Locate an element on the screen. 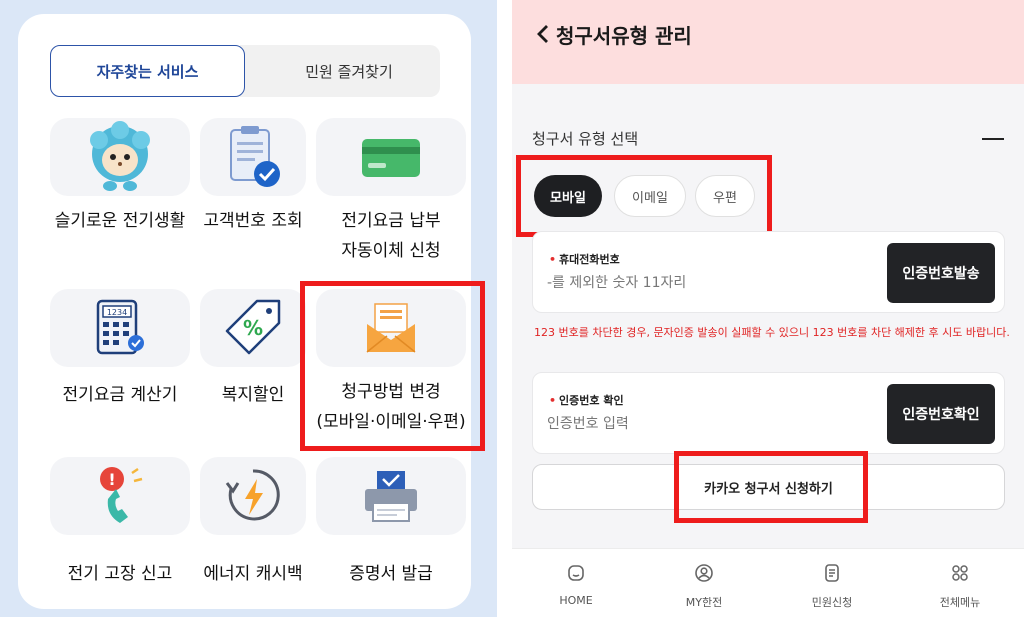 This screenshot has width=1024, height=617. credit-card-icon is located at coordinates (391, 158).